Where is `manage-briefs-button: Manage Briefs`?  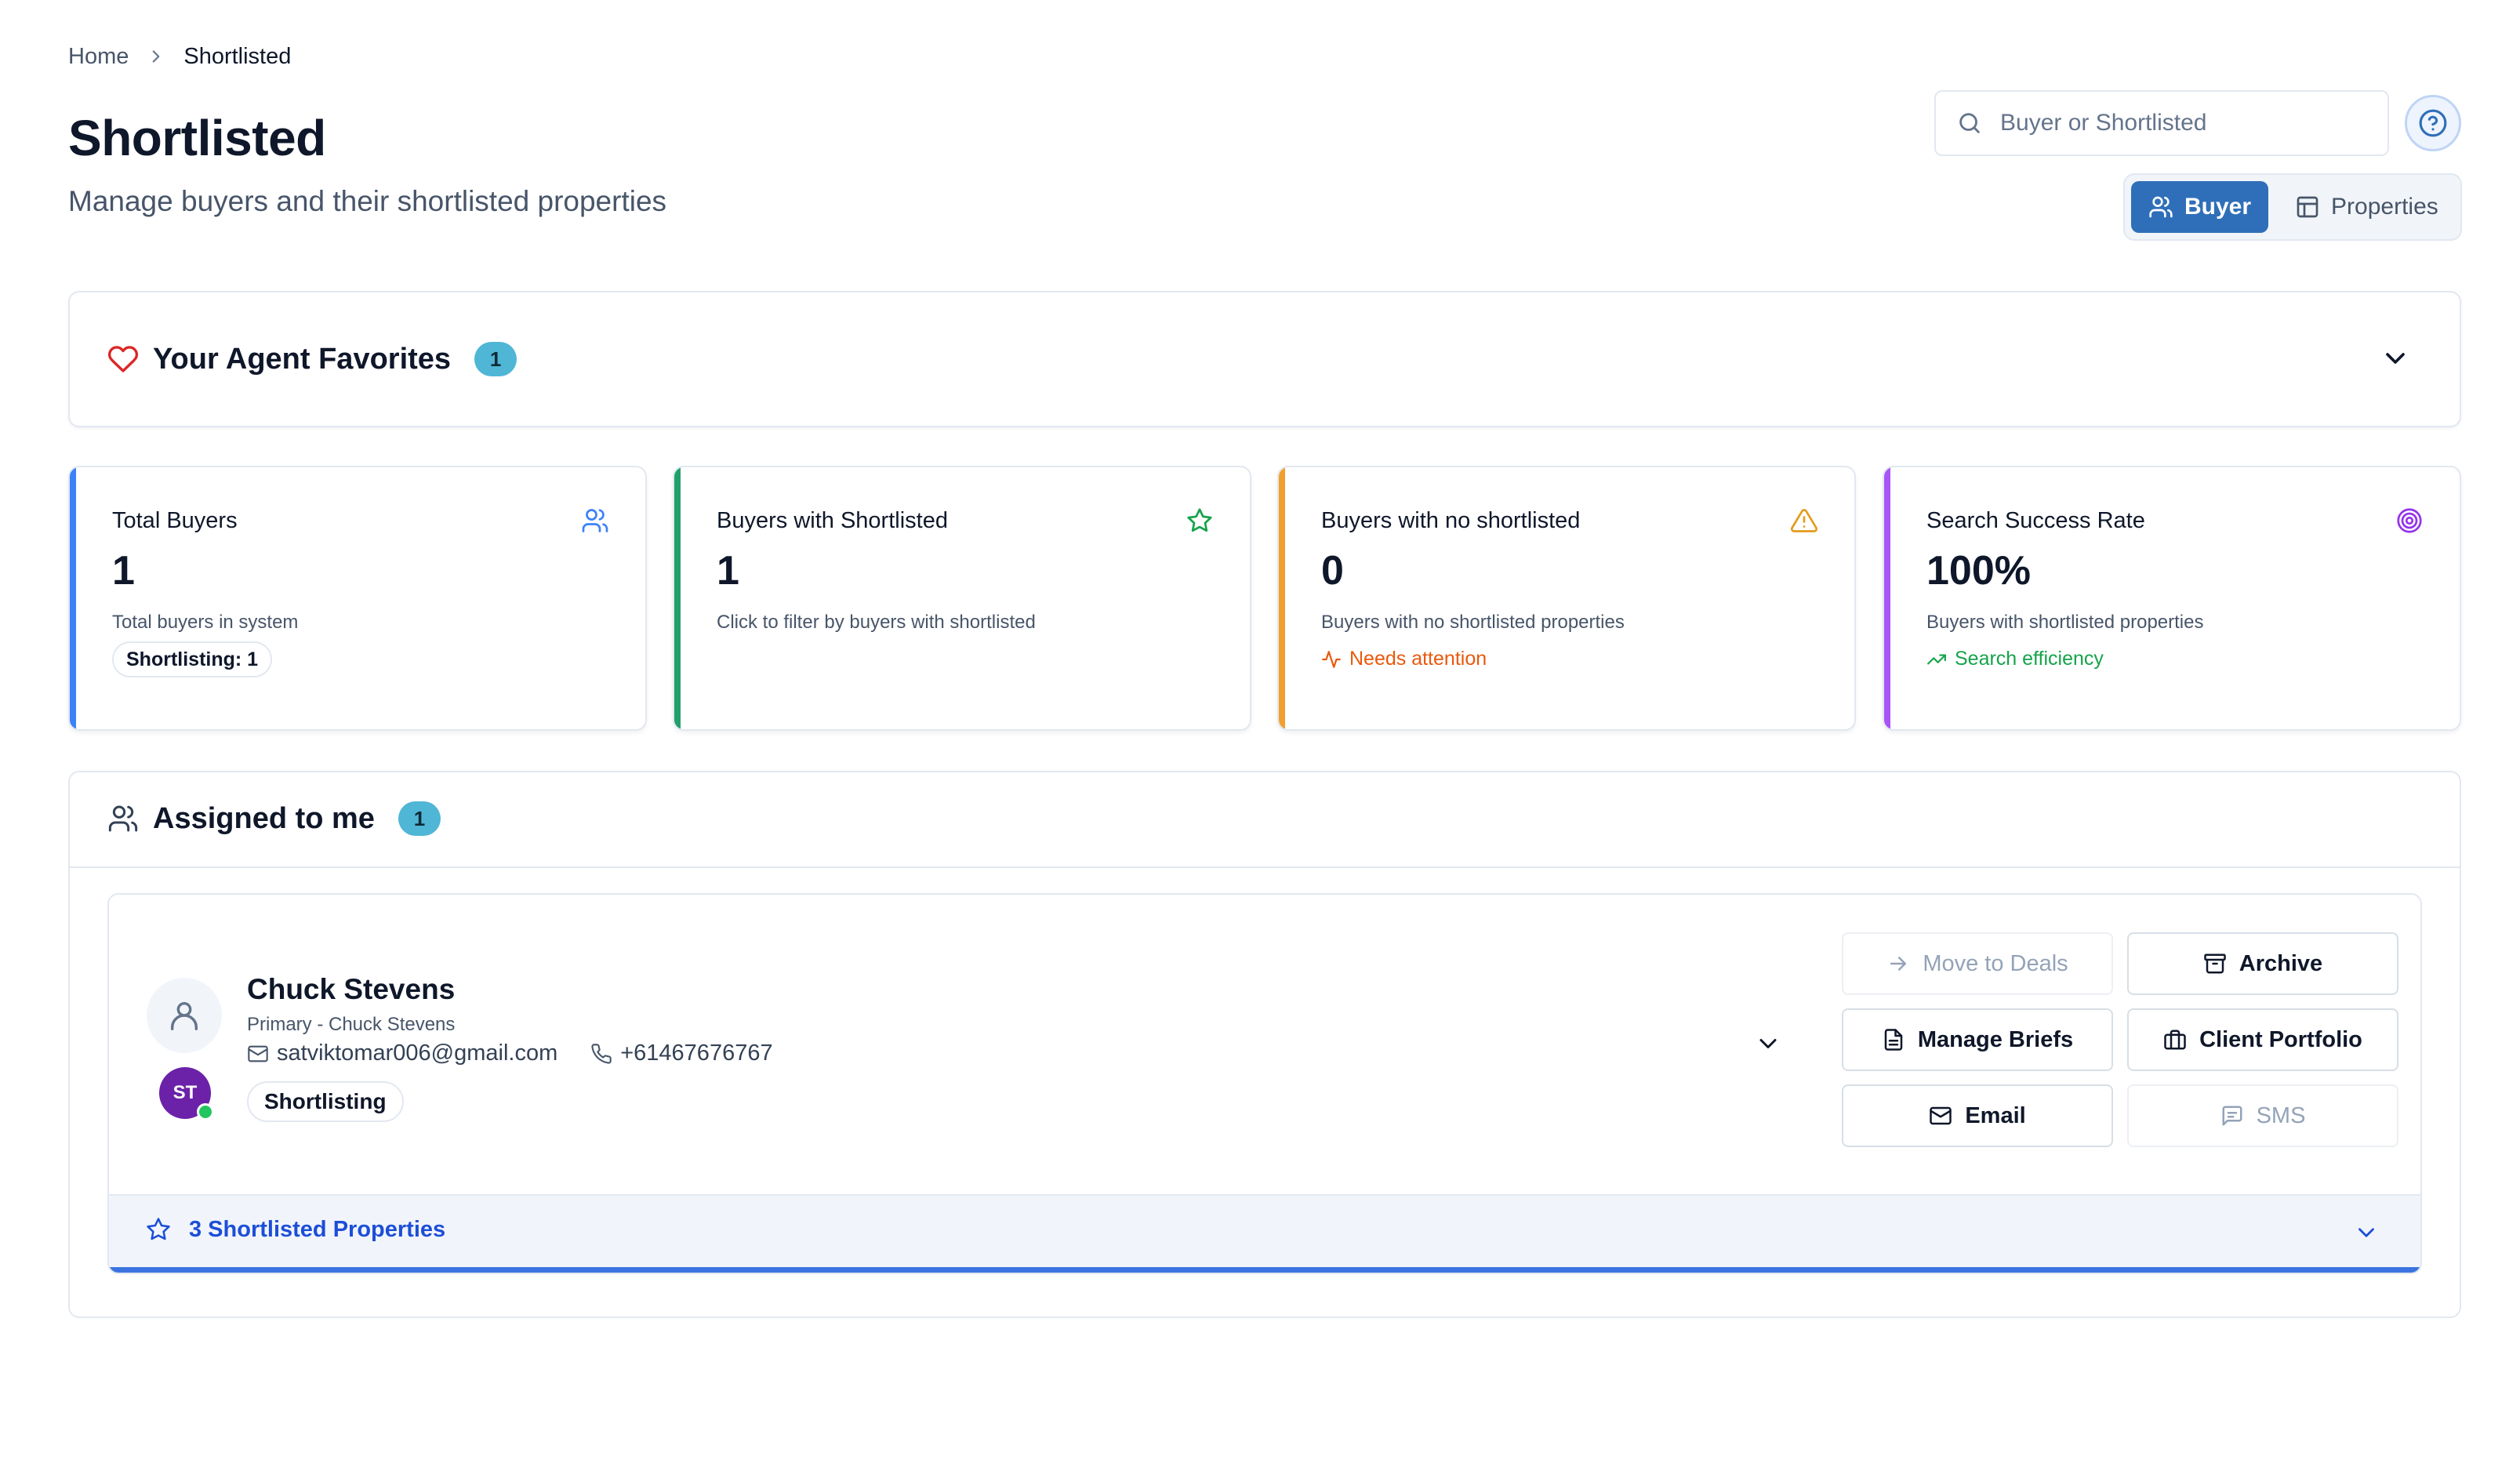 manage-briefs-button: Manage Briefs is located at coordinates (1977, 1039).